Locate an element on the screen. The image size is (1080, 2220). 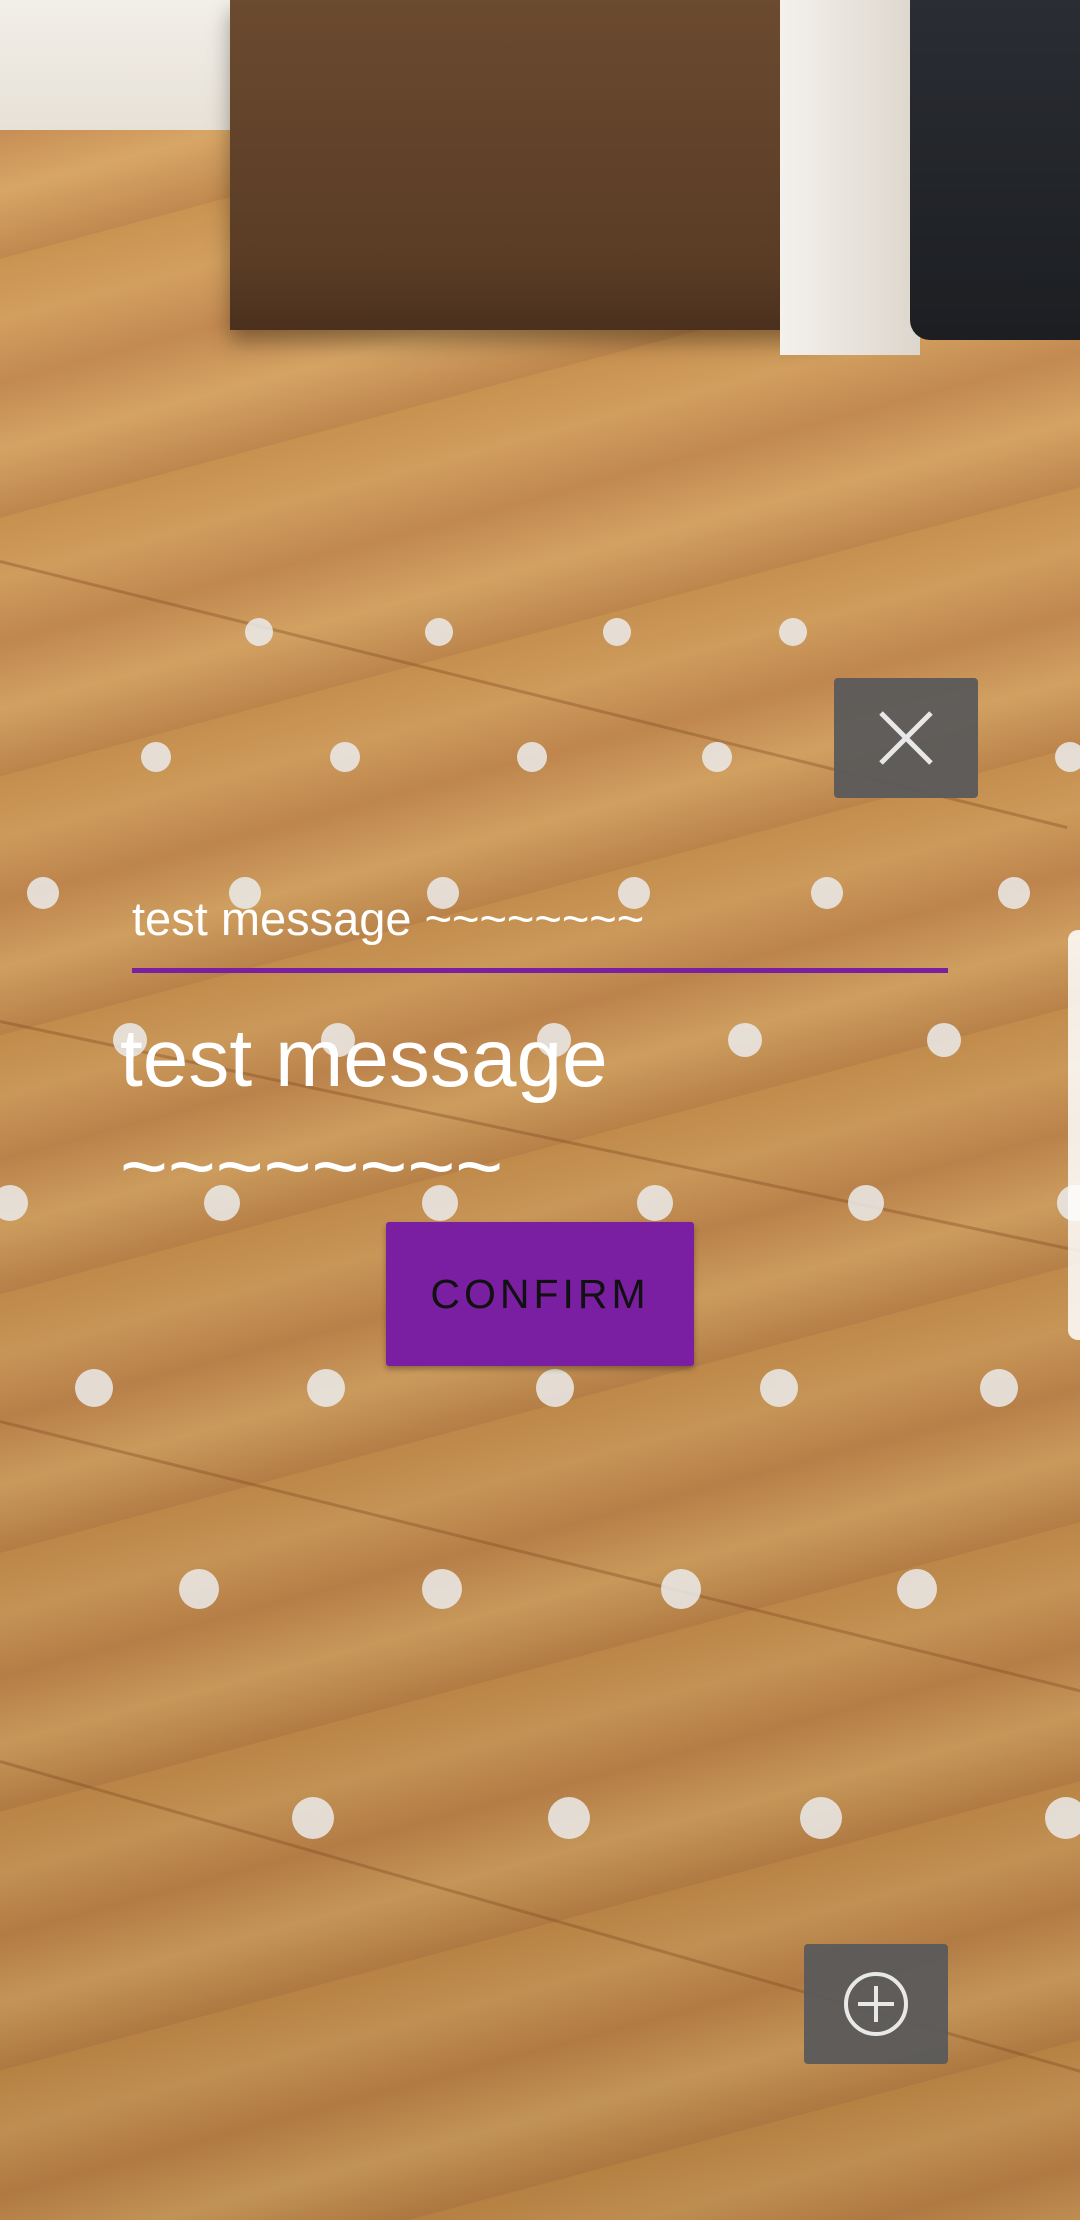
wall is located at coordinates (117, 65).